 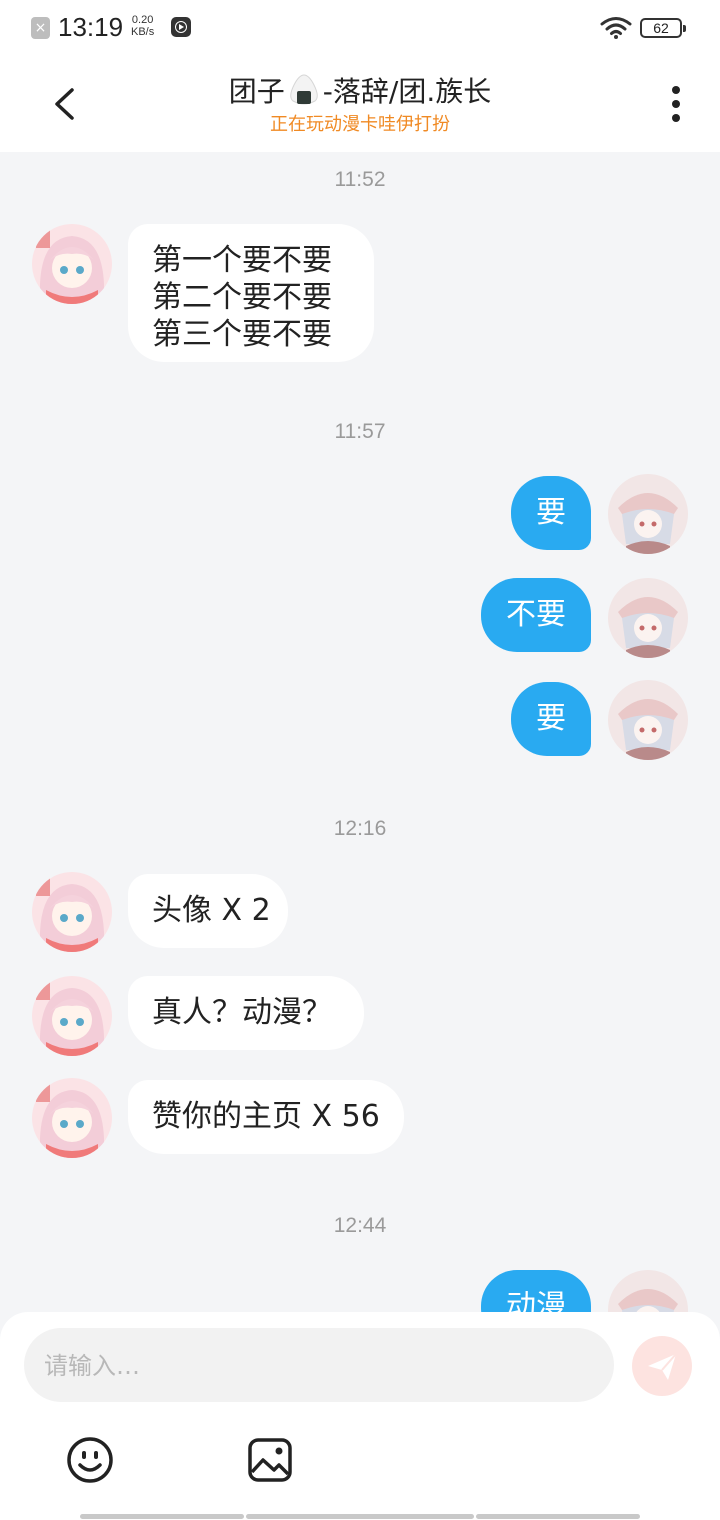 I want to click on message-text: 第二个要不要, so click(x=242, y=297).